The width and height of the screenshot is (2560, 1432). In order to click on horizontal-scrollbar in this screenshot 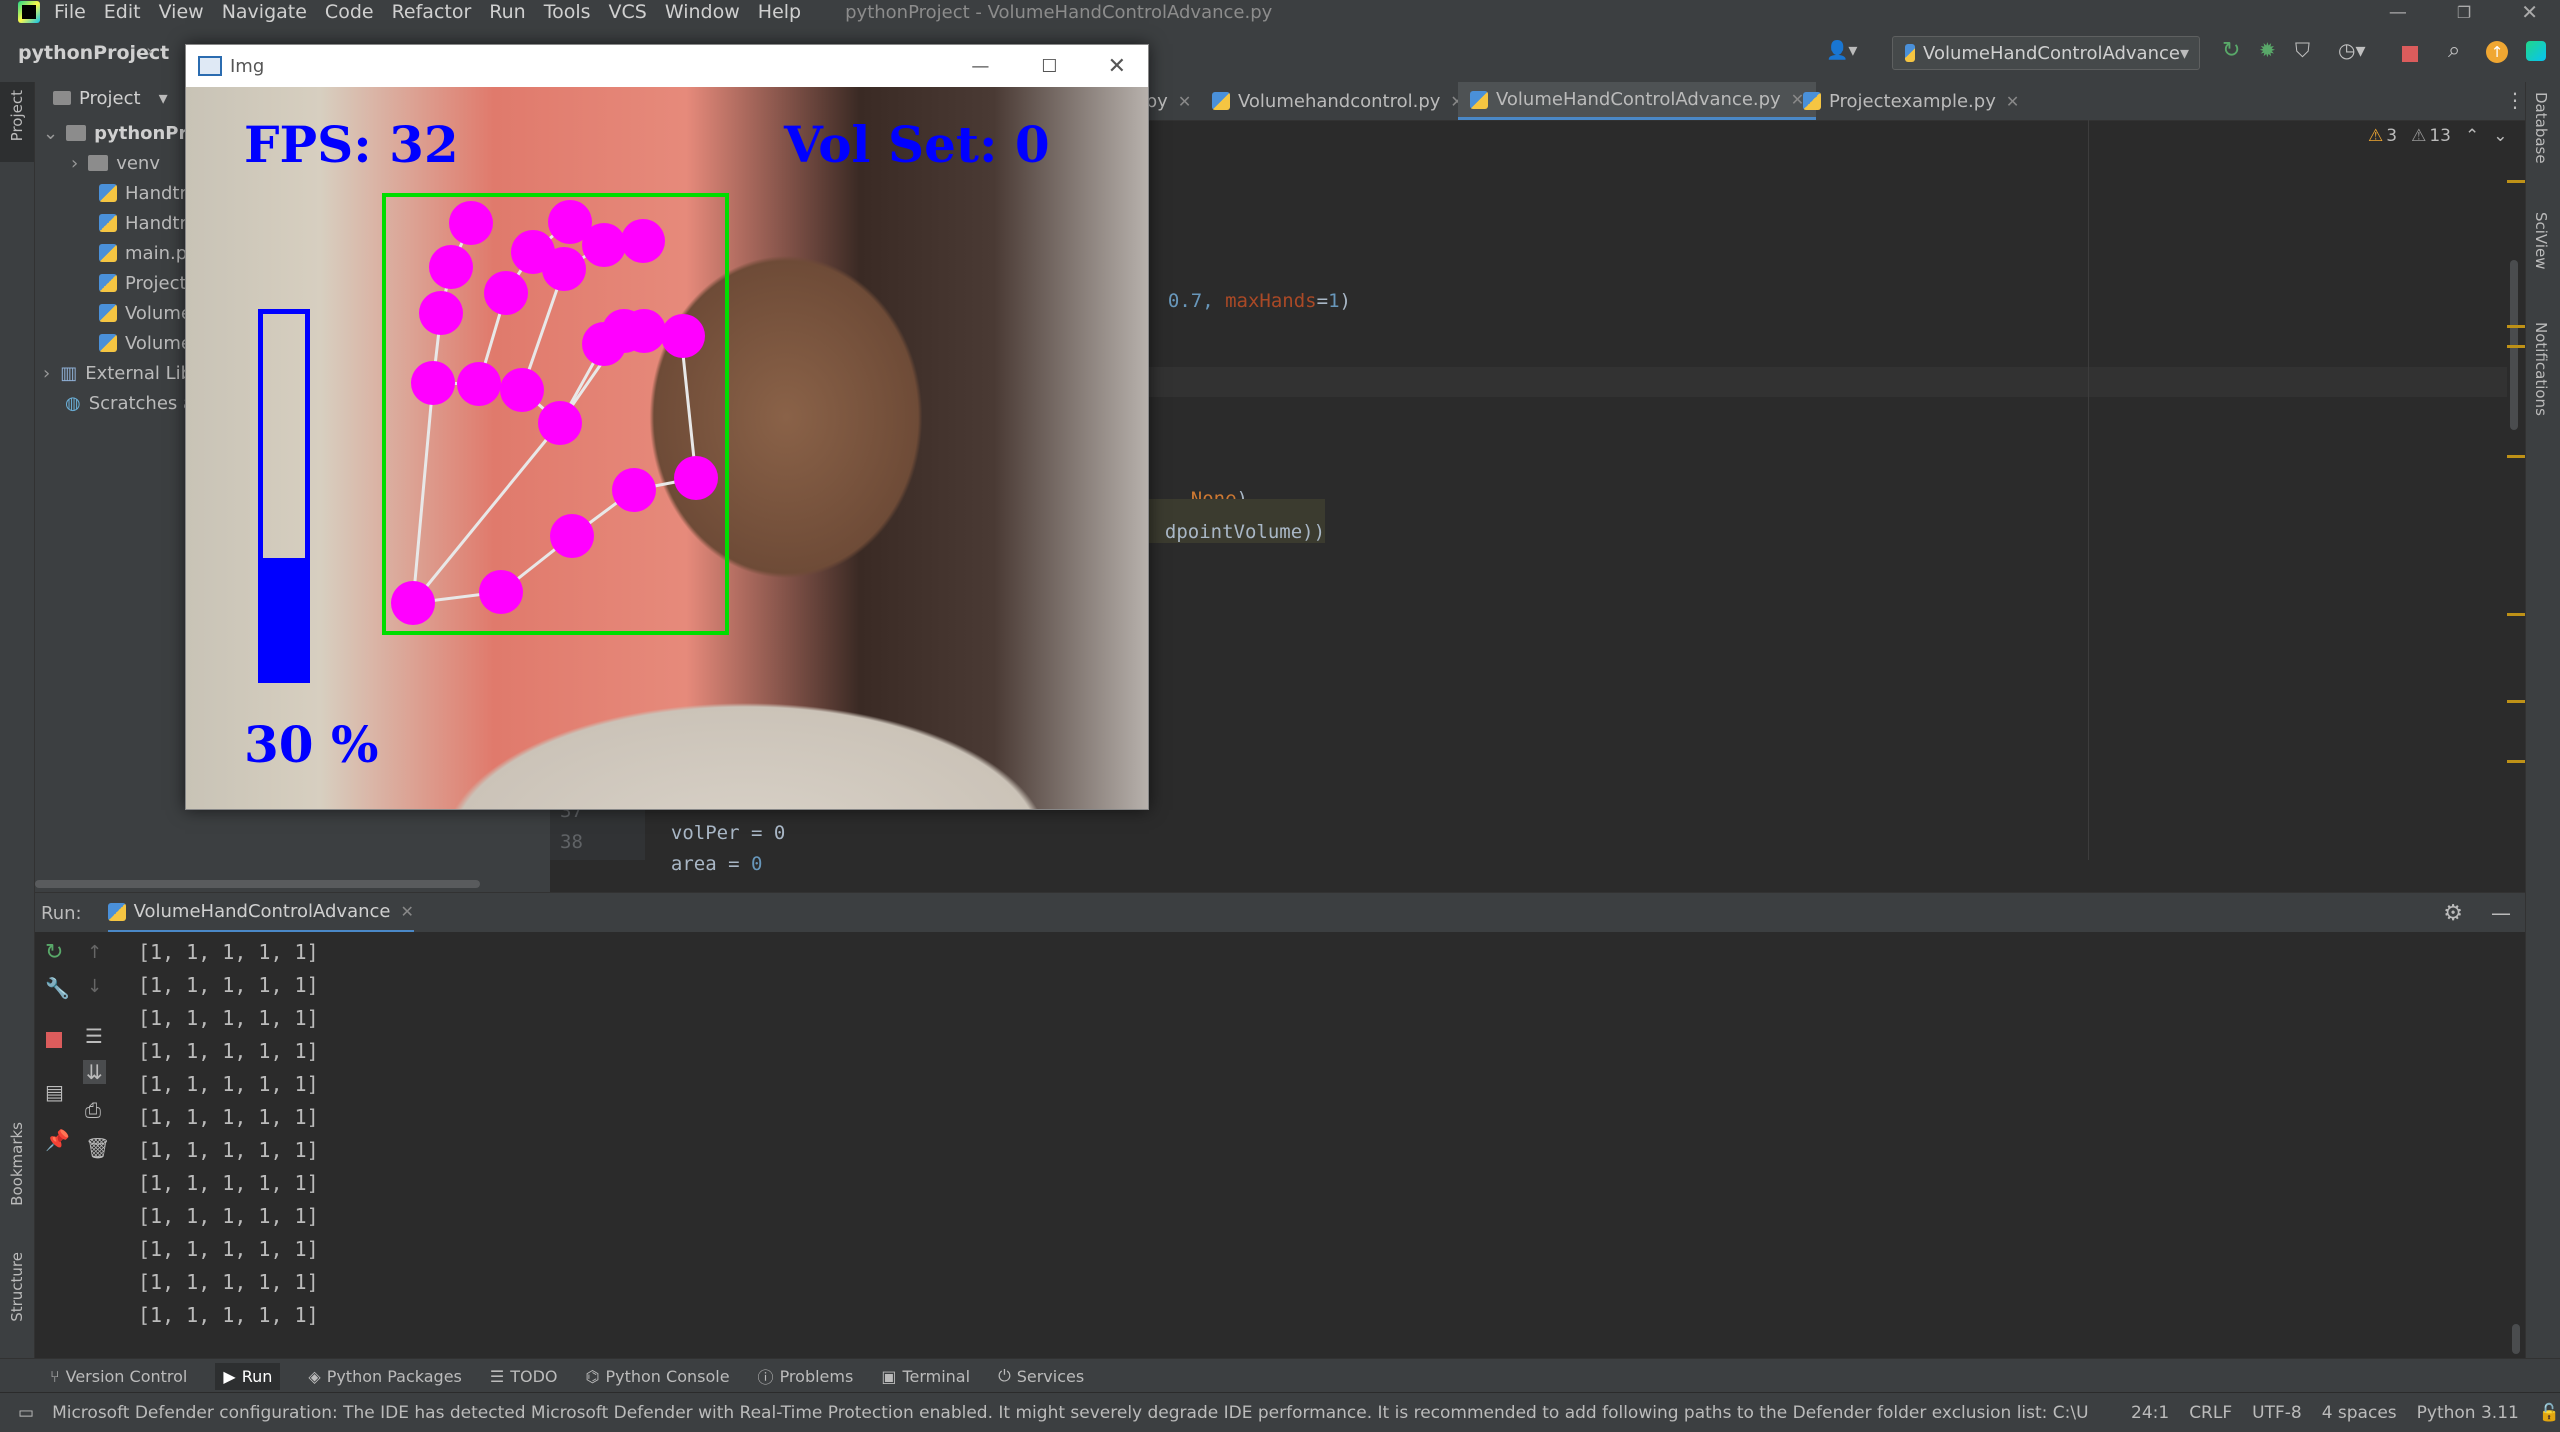, I will do `click(257, 884)`.